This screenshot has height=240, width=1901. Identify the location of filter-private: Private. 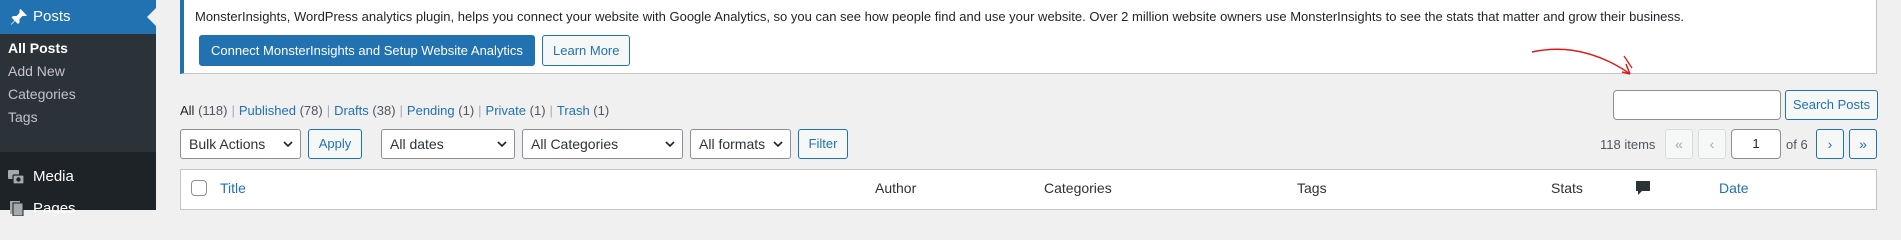
(506, 110).